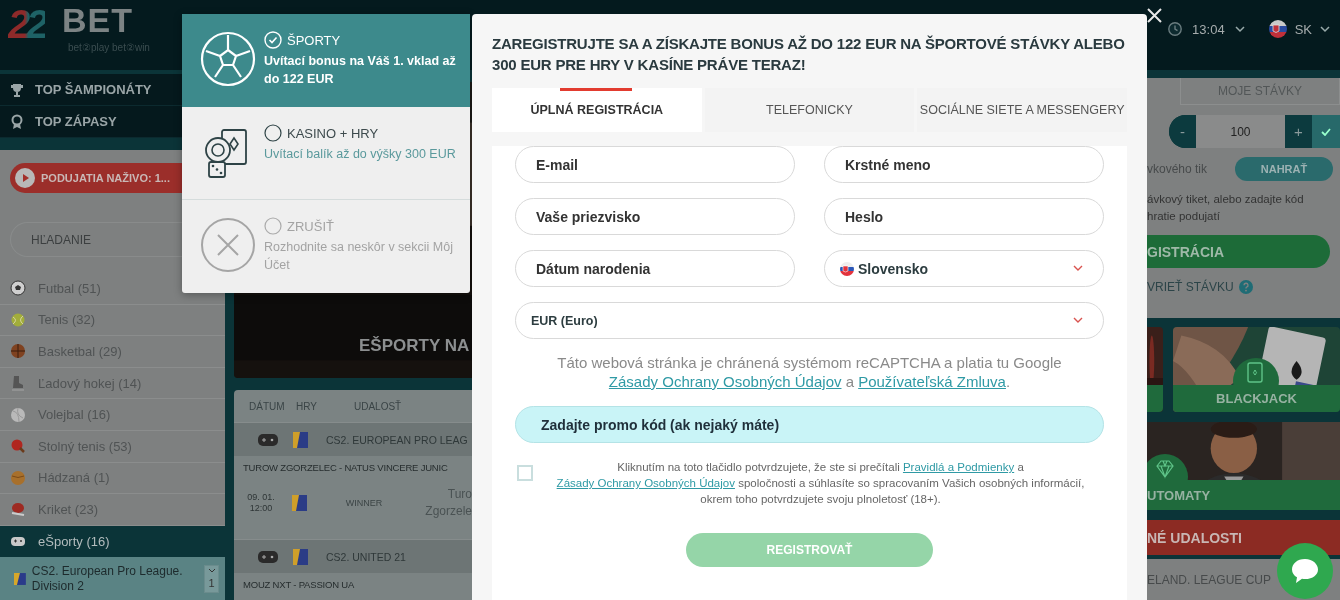  What do you see at coordinates (1240, 131) in the screenshot?
I see `stake-input: 100` at bounding box center [1240, 131].